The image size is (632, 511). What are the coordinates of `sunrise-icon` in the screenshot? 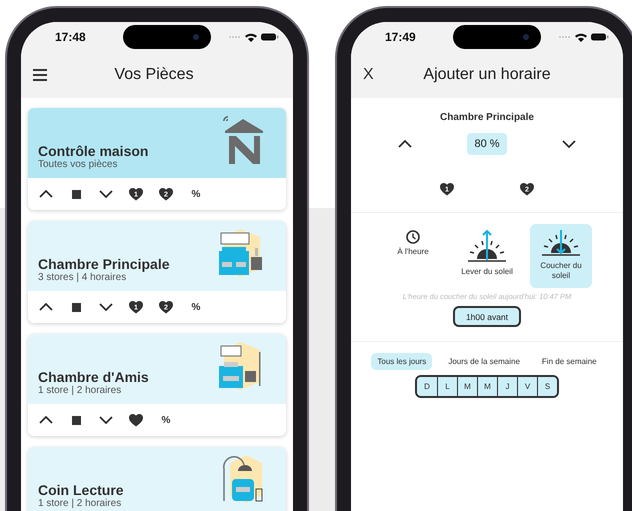 It's located at (487, 247).